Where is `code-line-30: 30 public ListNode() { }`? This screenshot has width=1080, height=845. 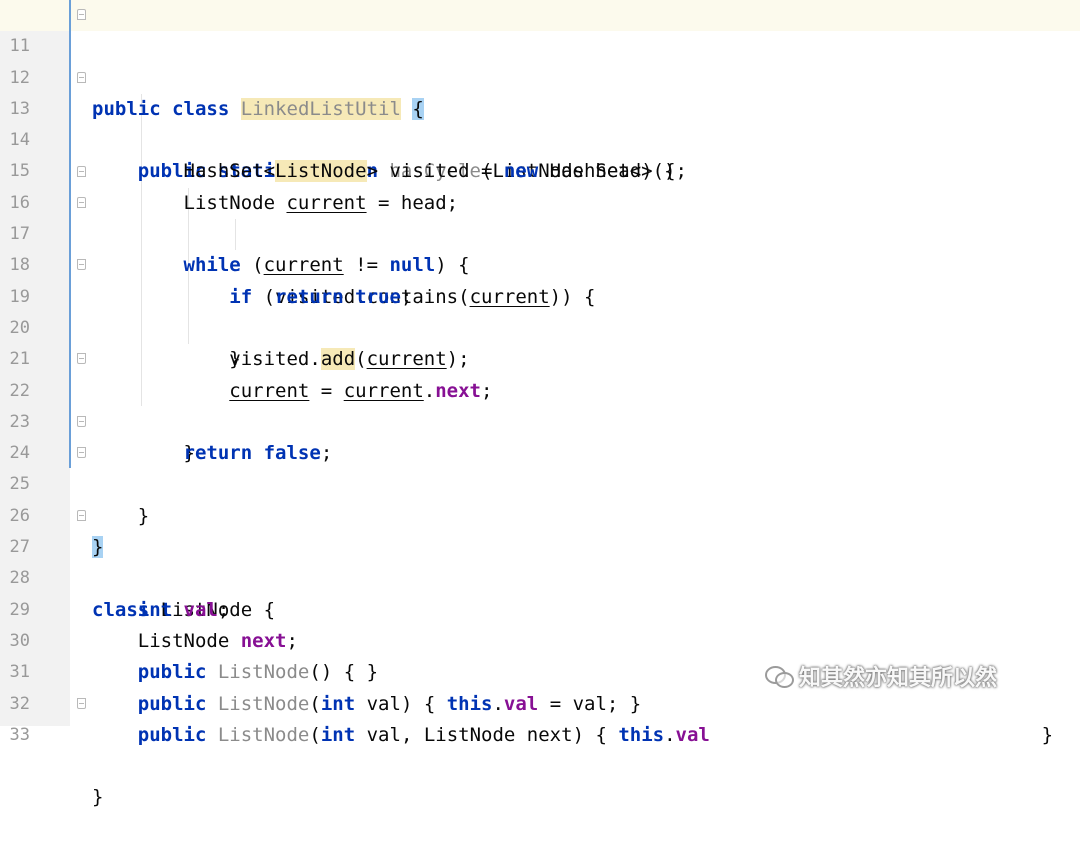 code-line-30: 30 public ListNode() { } is located at coordinates (540, 639).